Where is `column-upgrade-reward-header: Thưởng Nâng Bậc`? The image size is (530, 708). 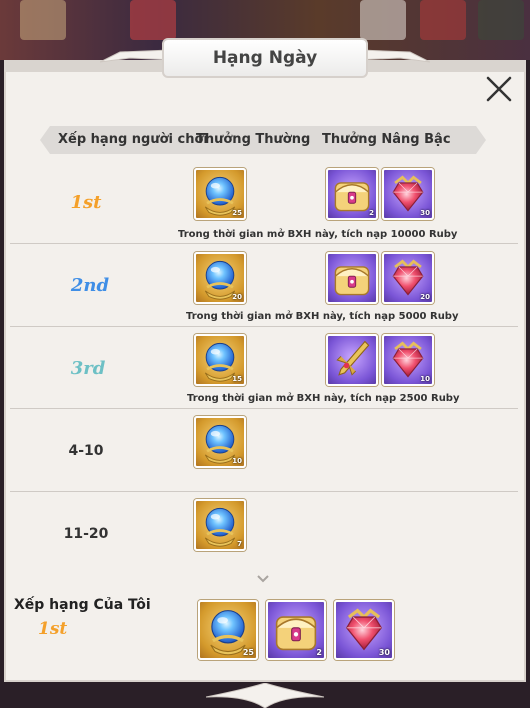
column-upgrade-reward-header: Thưởng Nâng Bậc is located at coordinates (386, 139).